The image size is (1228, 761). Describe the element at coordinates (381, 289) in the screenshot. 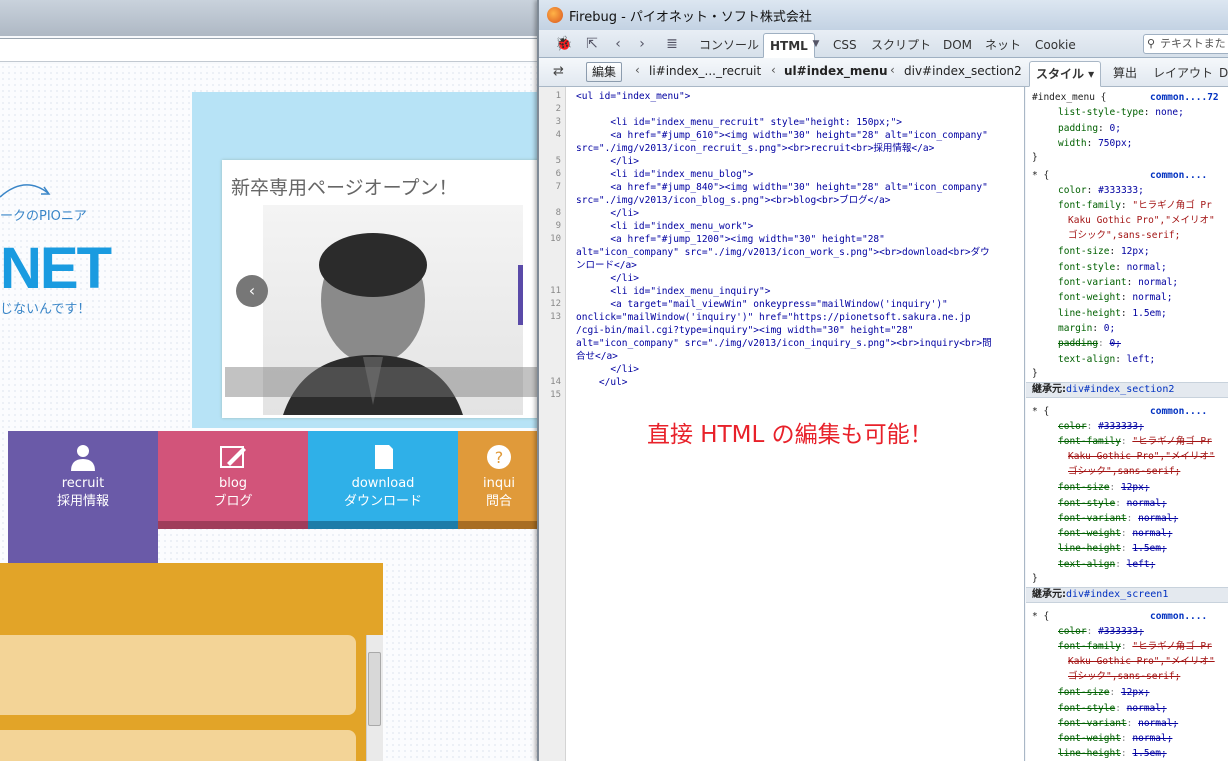

I see `hero-slide: 新卒専用ページオープン！` at that location.